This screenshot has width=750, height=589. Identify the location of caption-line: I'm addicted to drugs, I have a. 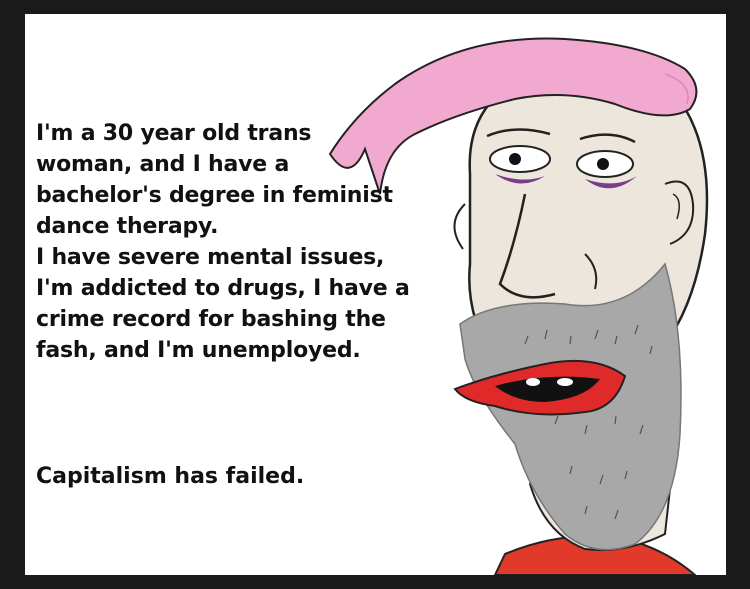
(223, 288).